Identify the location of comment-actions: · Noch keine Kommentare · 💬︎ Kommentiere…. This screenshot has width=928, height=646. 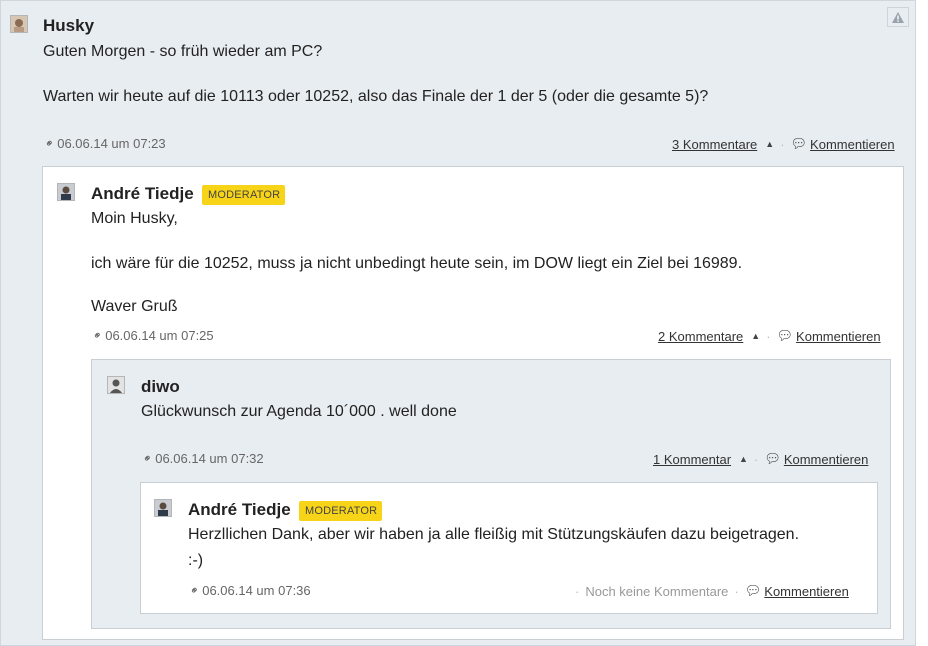
(712, 591).